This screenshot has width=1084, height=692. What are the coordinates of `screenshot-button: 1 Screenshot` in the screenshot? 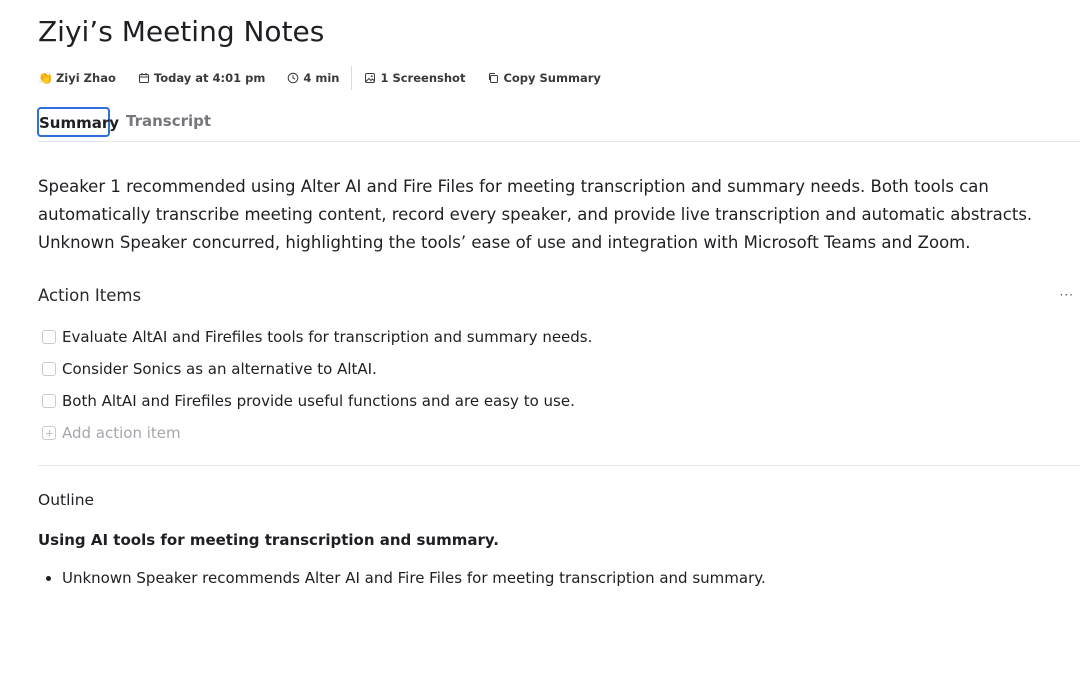 It's located at (414, 78).